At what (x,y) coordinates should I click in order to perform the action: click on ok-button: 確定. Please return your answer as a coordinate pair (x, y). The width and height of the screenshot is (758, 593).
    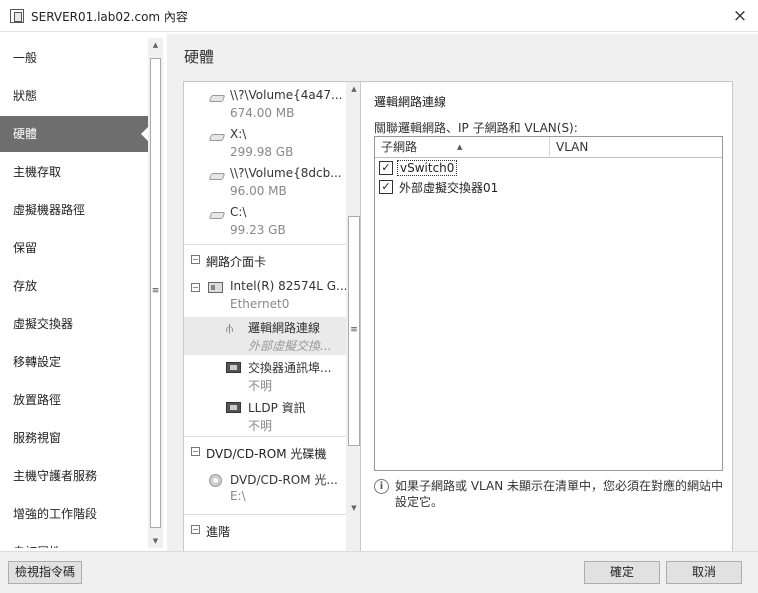
    Looking at the image, I should click on (622, 572).